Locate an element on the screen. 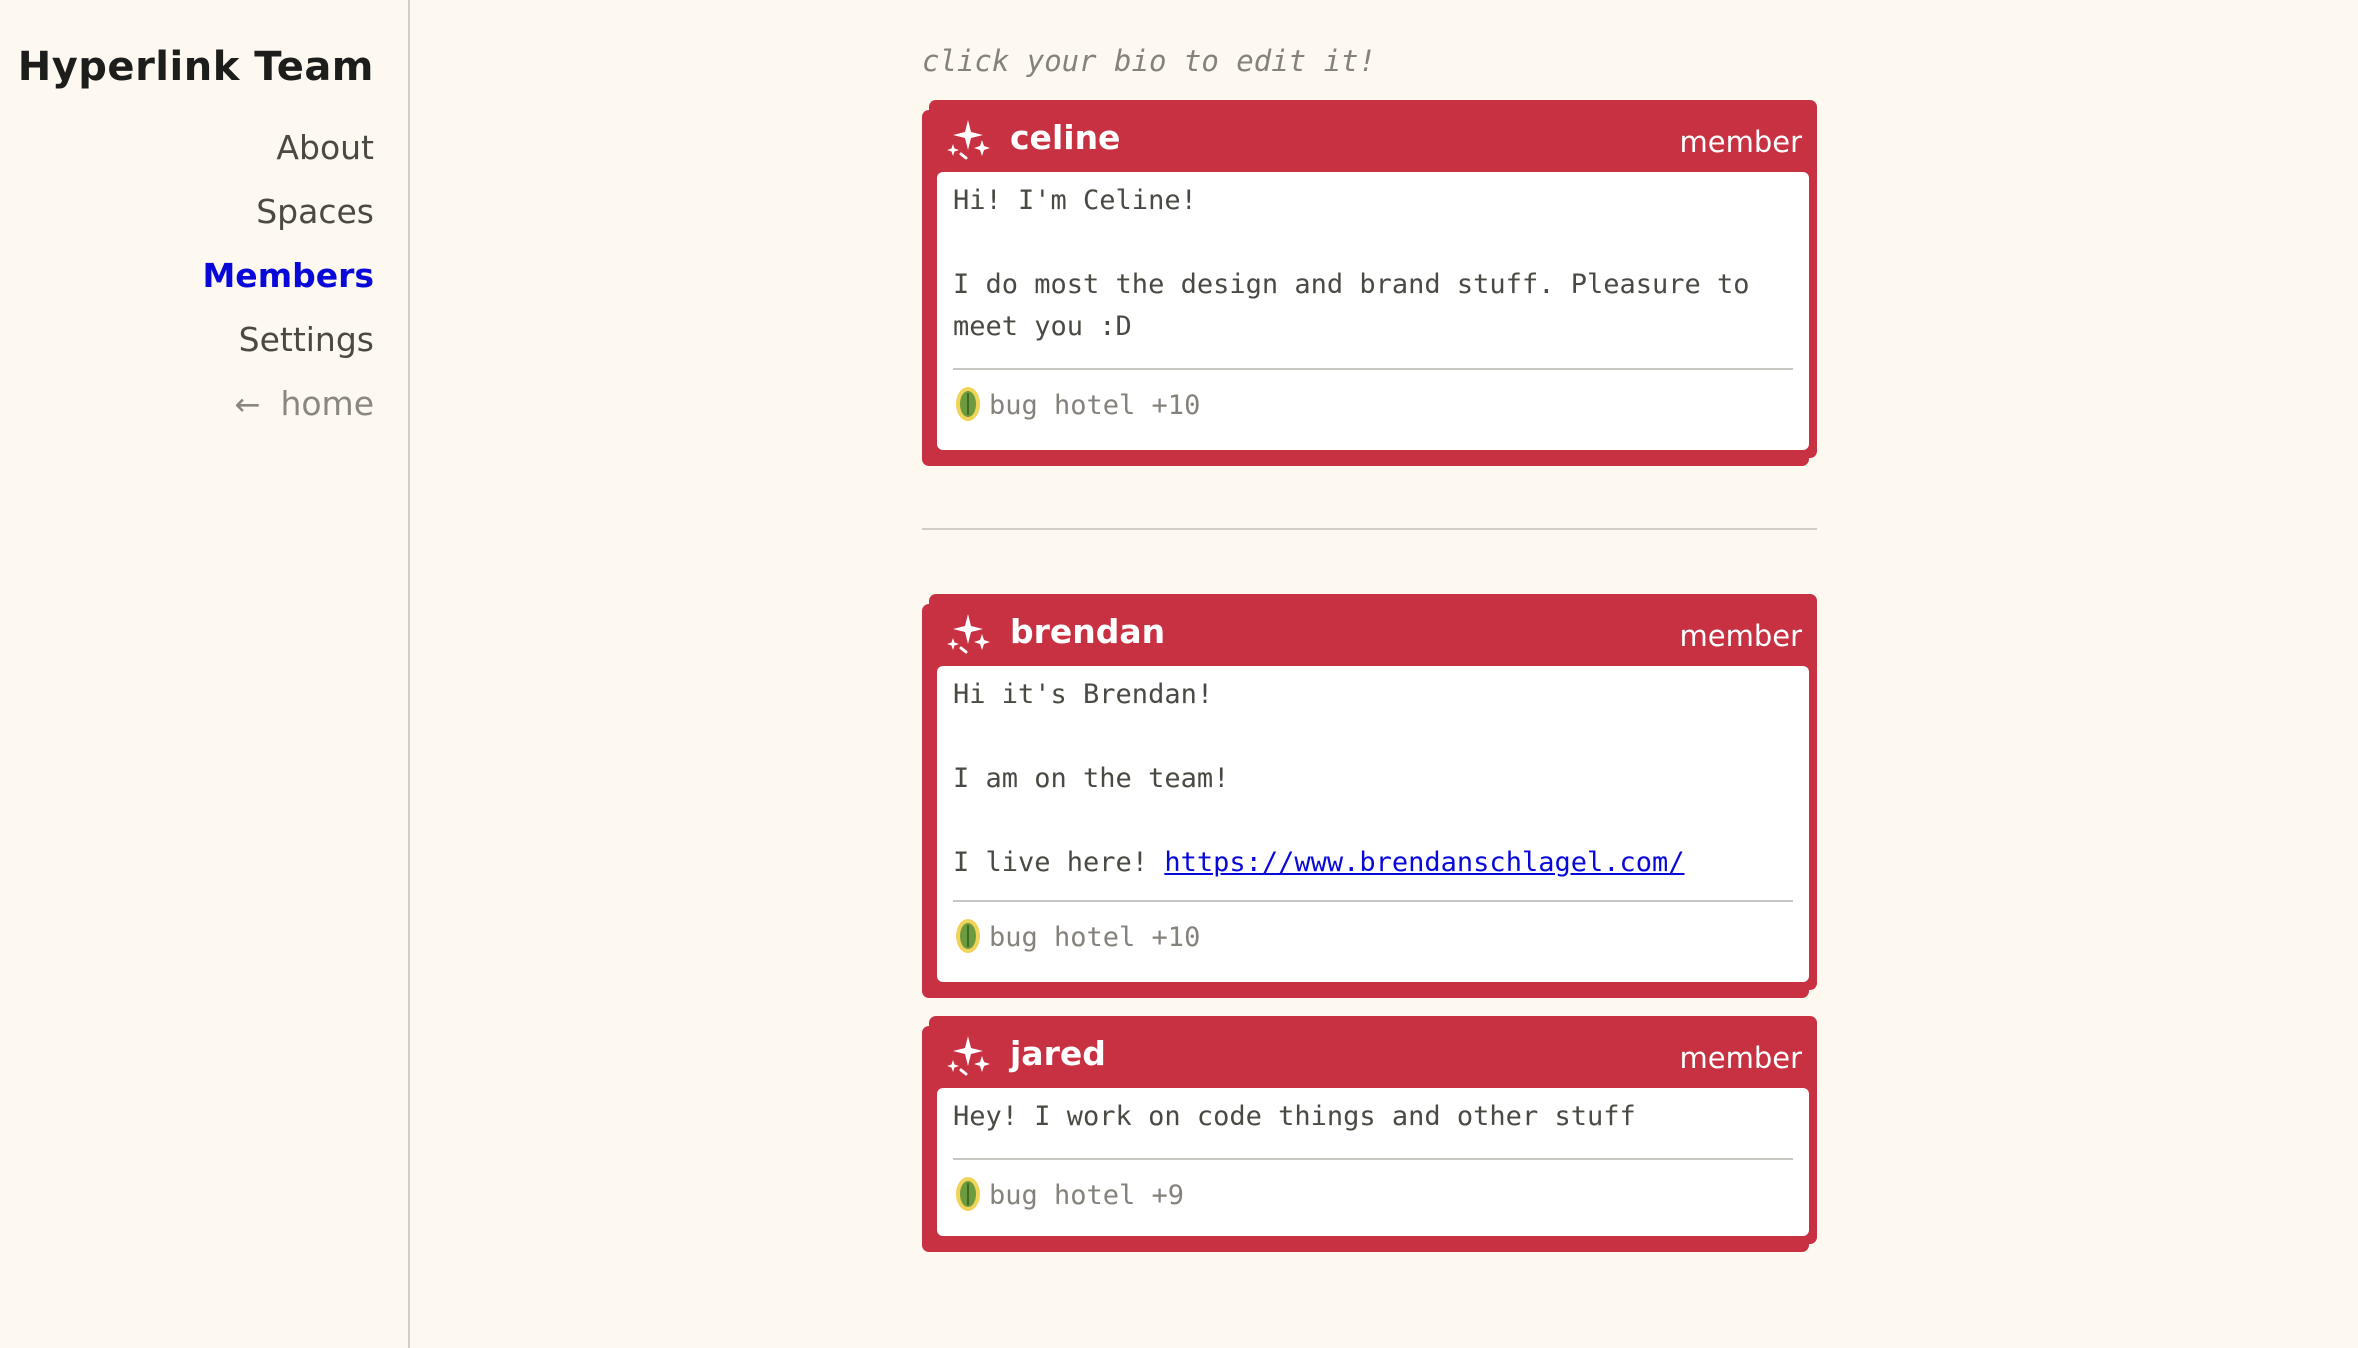  card-header: jared member is located at coordinates (1373, 1052).